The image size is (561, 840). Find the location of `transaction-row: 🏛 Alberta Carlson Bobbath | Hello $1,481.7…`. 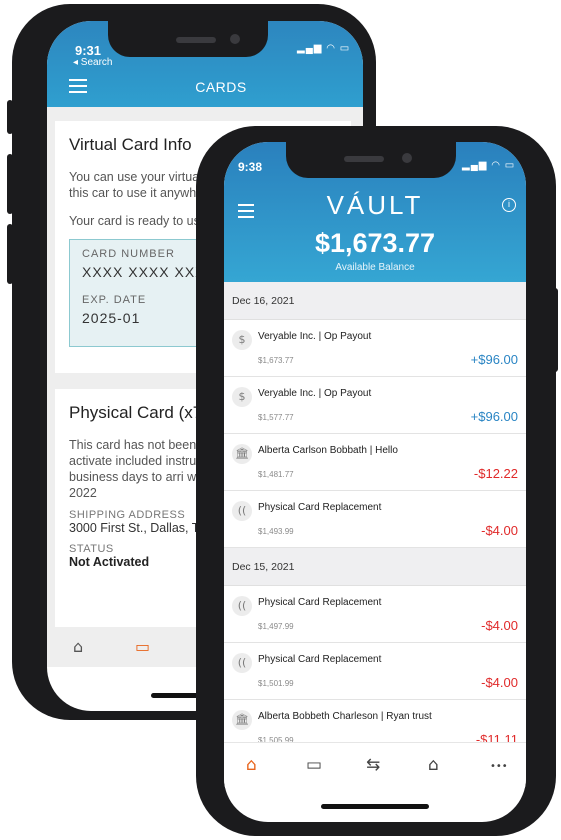

transaction-row: 🏛 Alberta Carlson Bobbath | Hello $1,481.7… is located at coordinates (375, 462).